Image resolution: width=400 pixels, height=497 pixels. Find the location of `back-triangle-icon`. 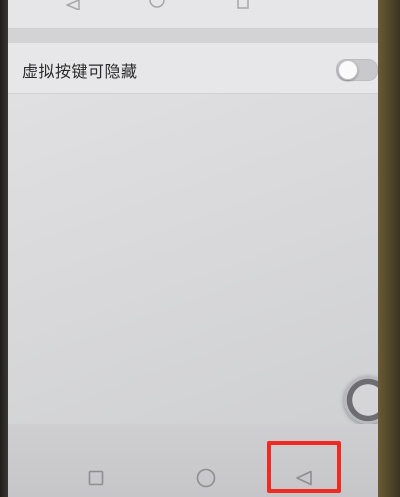

back-triangle-icon is located at coordinates (73, 5).